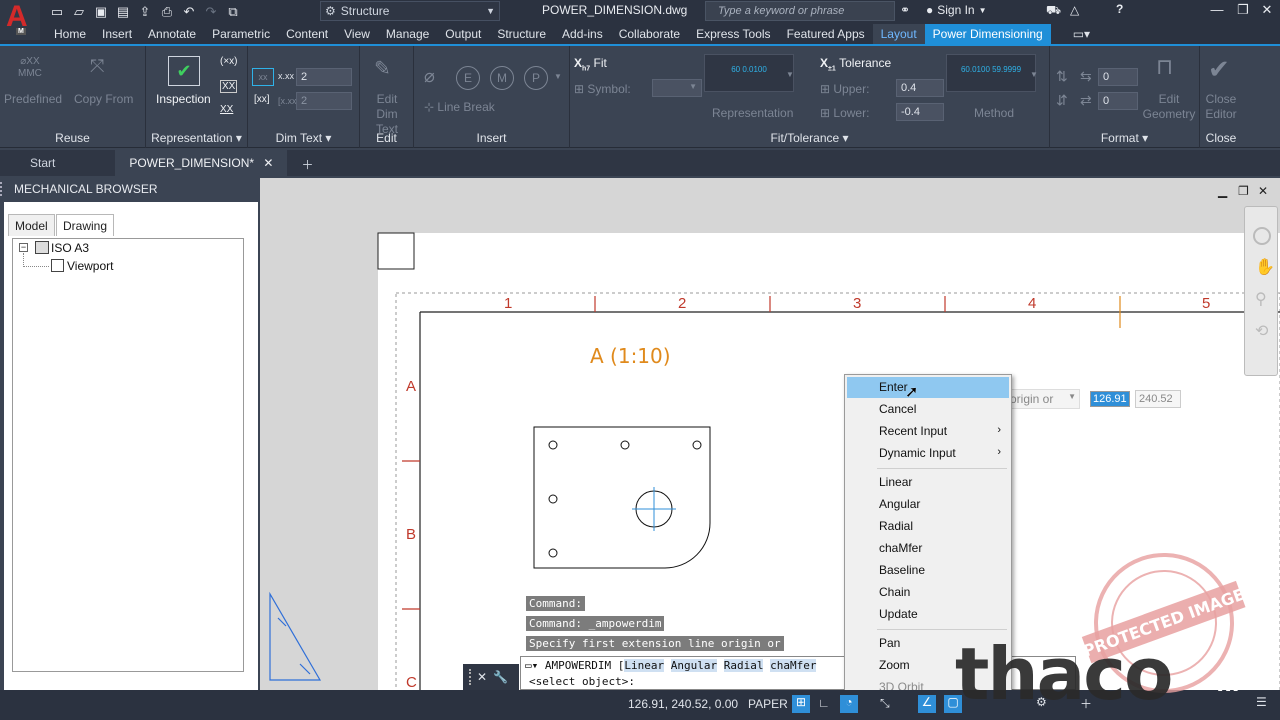 This screenshot has width=1280, height=720. What do you see at coordinates (57, 12) in the screenshot?
I see `new-file-icon: ▭` at bounding box center [57, 12].